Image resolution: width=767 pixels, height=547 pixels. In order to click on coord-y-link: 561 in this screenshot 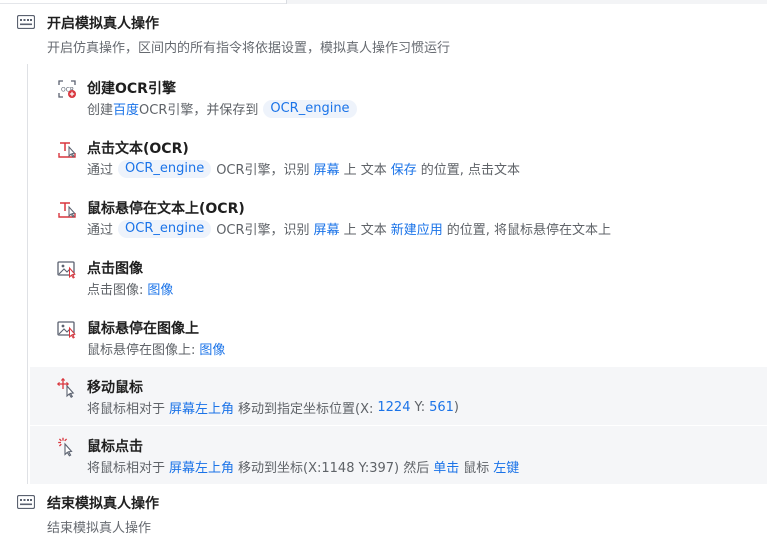, I will do `click(441, 407)`.